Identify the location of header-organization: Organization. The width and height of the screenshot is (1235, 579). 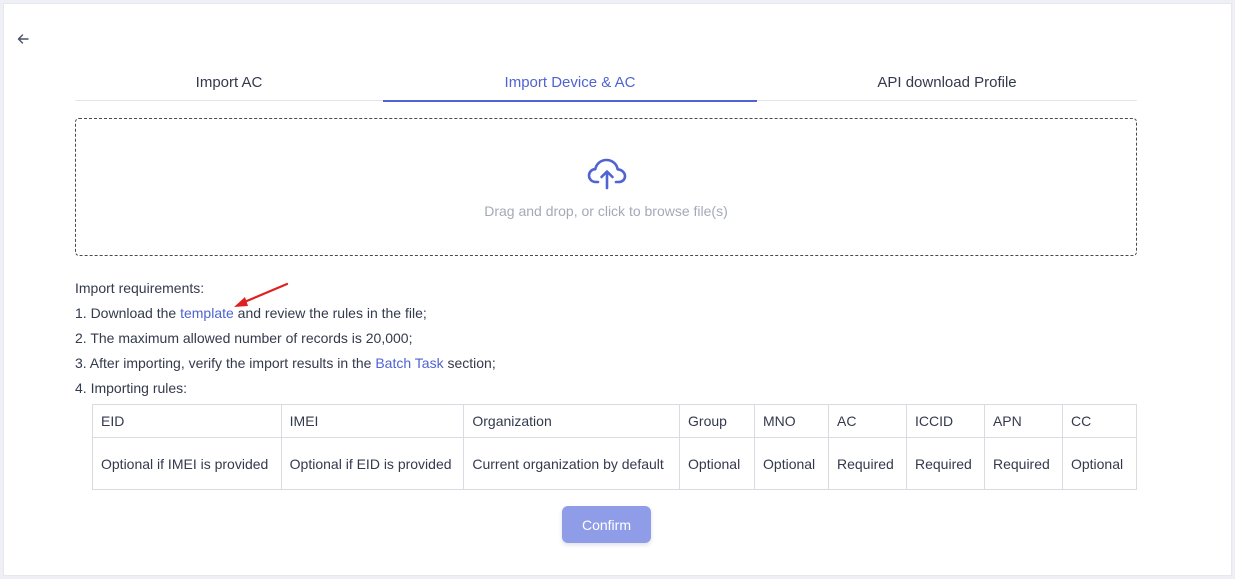
(572, 421).